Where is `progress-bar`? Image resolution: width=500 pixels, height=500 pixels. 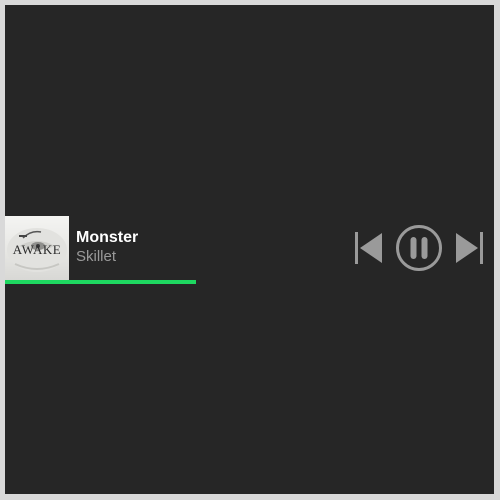
progress-bar is located at coordinates (249, 282).